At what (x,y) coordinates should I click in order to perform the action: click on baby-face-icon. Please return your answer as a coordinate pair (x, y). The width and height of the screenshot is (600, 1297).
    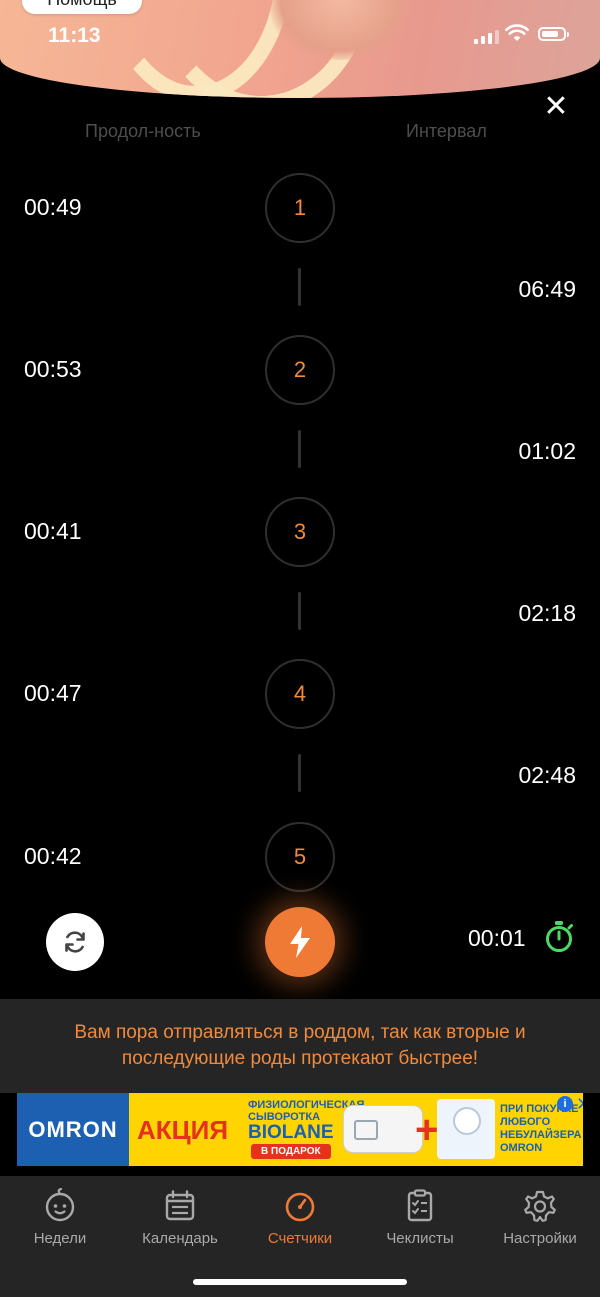
    Looking at the image, I should click on (60, 1205).